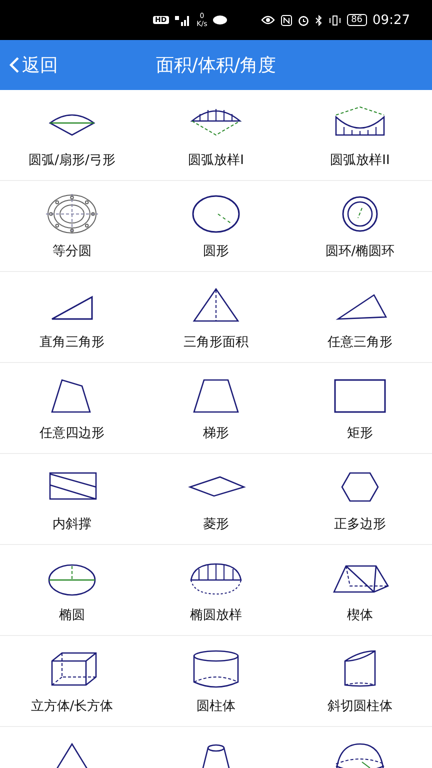 Image resolution: width=432 pixels, height=768 pixels. What do you see at coordinates (33, 65) in the screenshot?
I see `back-button: 返回` at bounding box center [33, 65].